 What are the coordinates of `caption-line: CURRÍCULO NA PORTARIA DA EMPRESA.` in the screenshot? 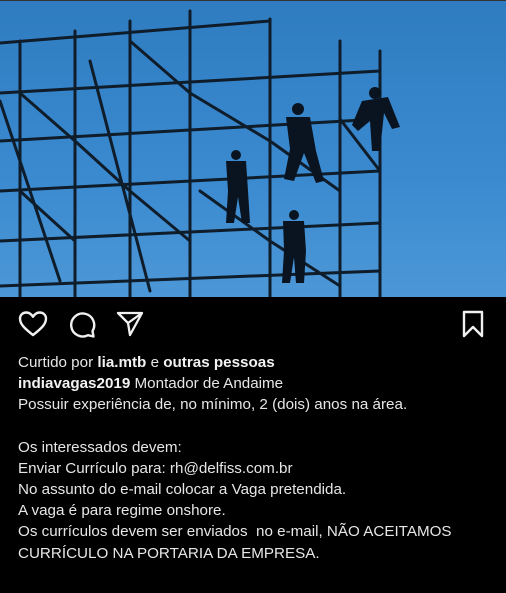 It's located at (169, 553).